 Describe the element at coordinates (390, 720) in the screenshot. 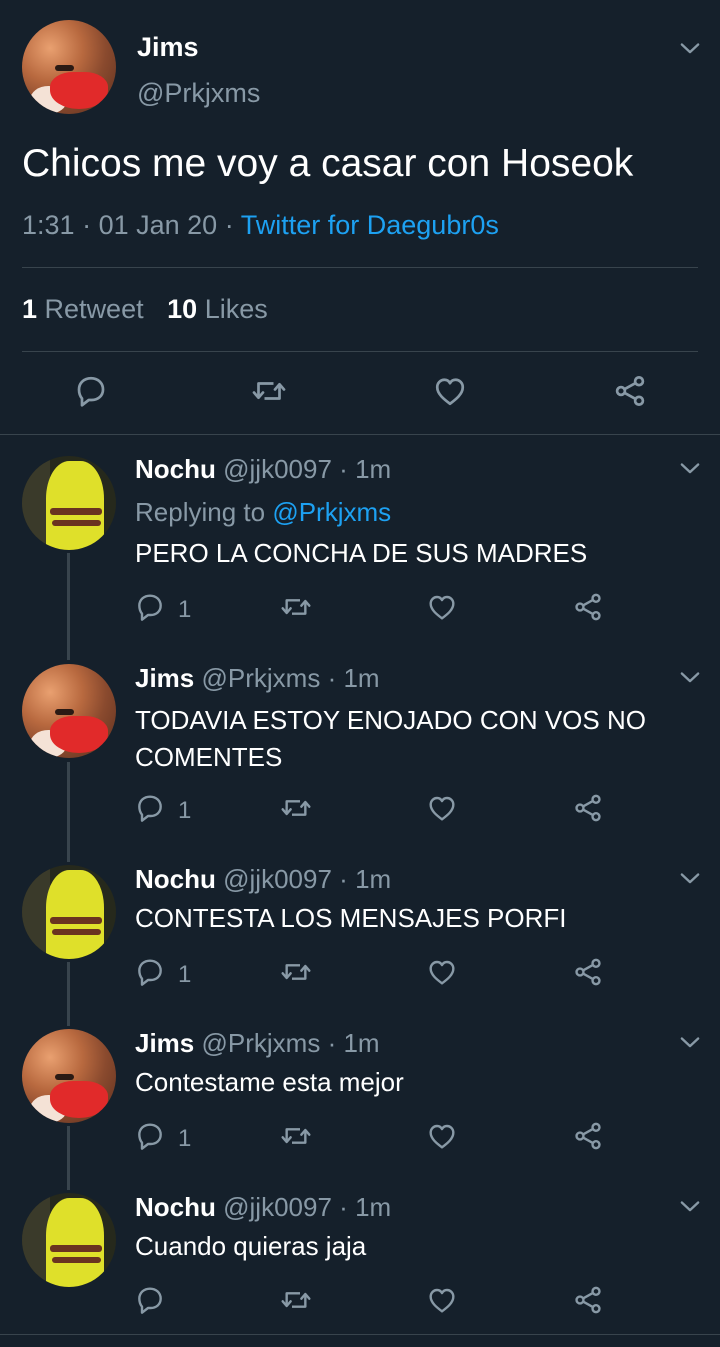

I see `reply-text-line: TODAVIA ESTOY ENOJADO CON VOS NO` at that location.